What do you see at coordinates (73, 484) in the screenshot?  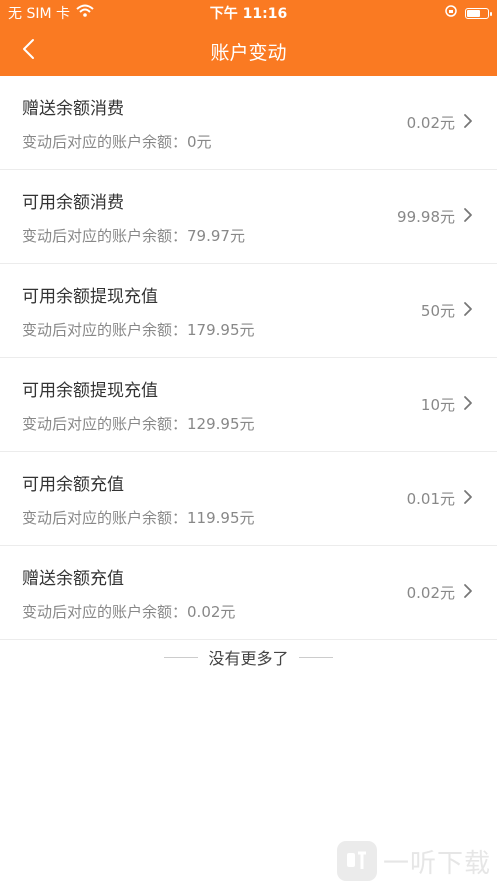 I see `transaction-title: 可用余额充值` at bounding box center [73, 484].